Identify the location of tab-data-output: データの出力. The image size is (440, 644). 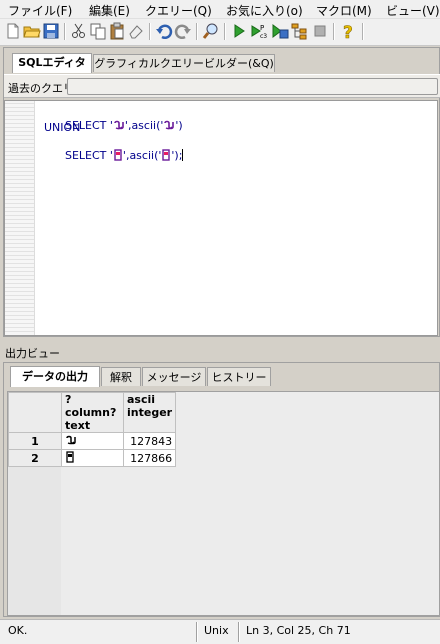
(55, 376).